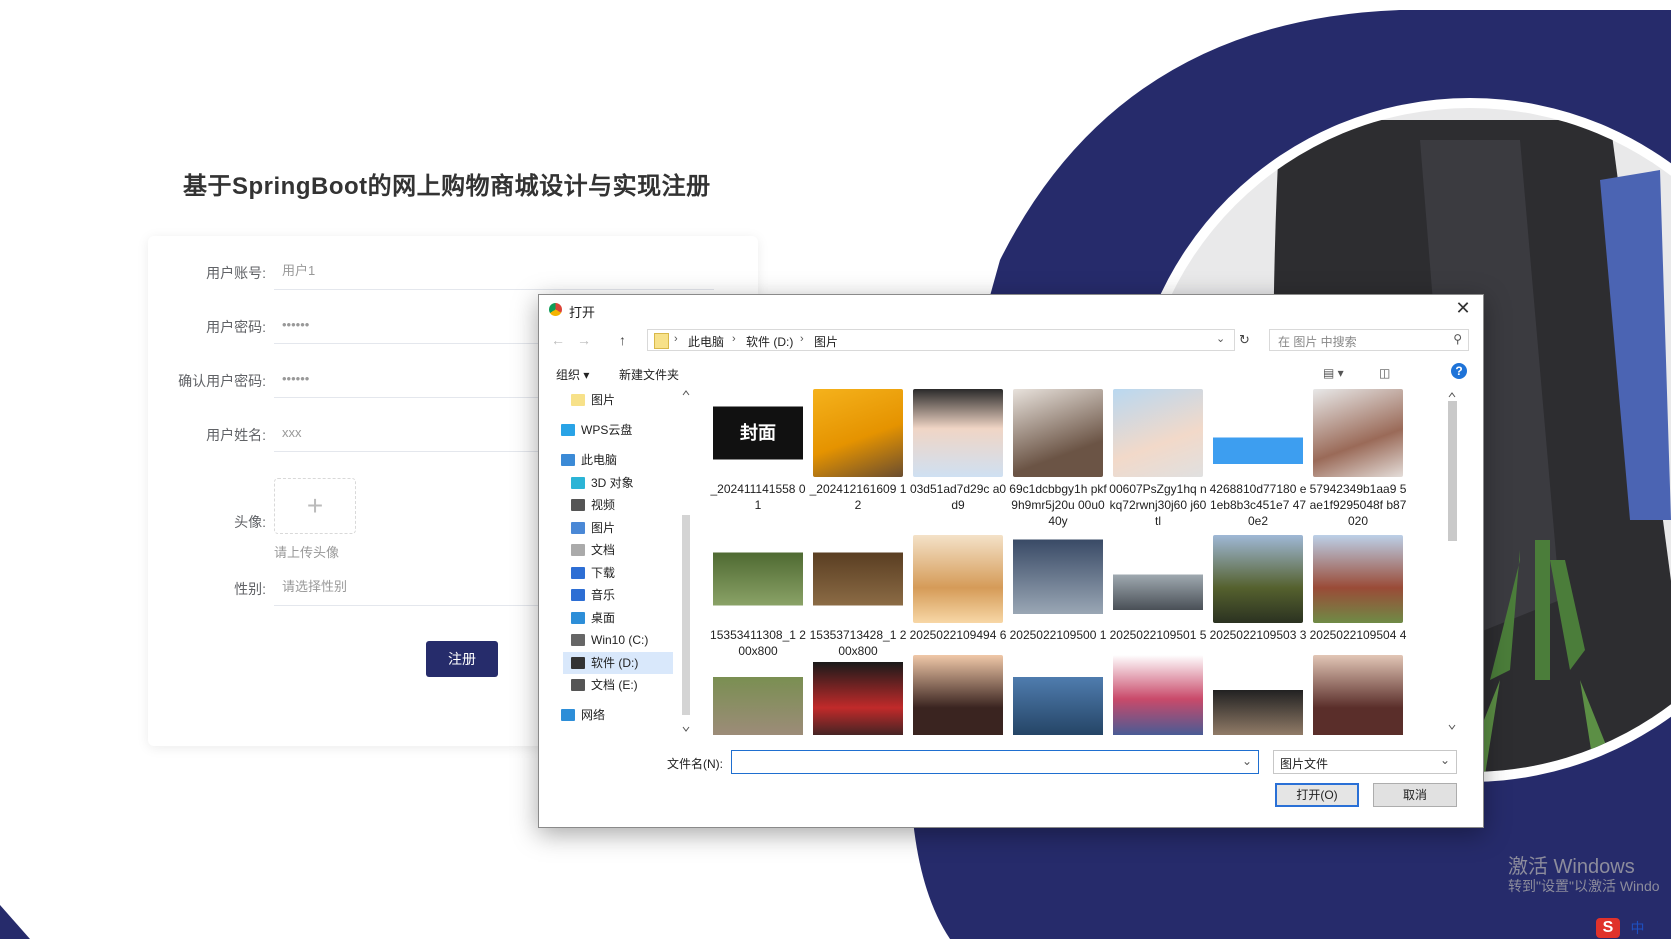 This screenshot has width=1671, height=942. I want to click on tree-item-label: Win10 (C:), so click(620, 640).